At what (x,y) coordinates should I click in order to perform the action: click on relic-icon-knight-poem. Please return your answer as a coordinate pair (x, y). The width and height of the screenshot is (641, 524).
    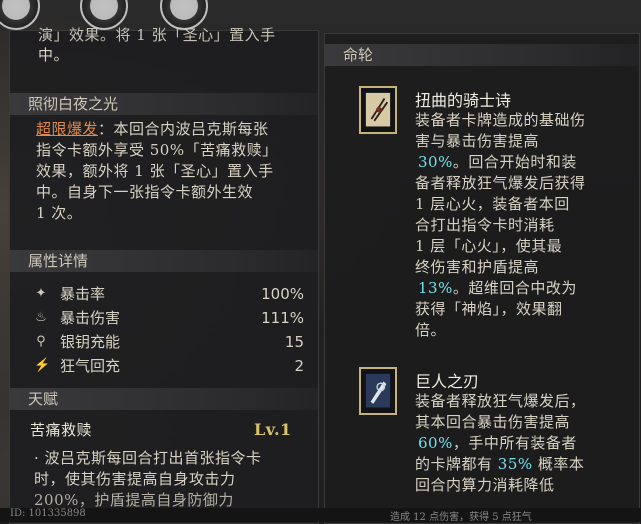
    Looking at the image, I should click on (378, 110).